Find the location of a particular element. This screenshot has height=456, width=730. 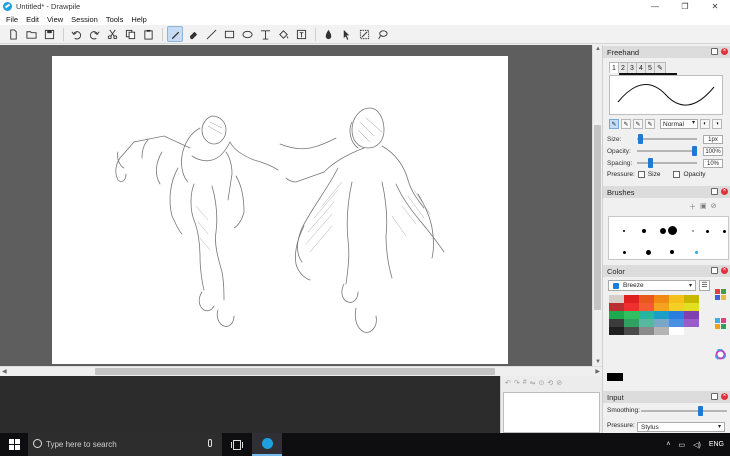

flip-icon: ⇋ is located at coordinates (533, 384).